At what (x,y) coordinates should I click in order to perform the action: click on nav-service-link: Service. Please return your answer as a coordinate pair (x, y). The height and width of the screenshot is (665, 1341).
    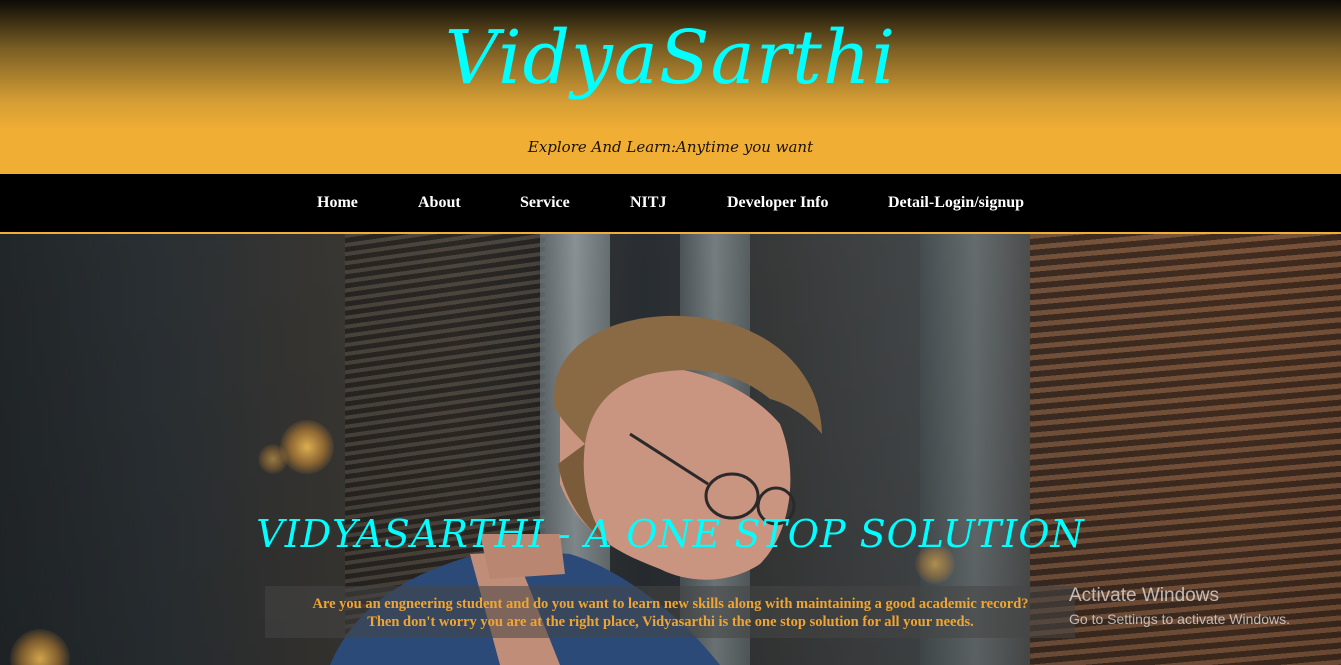
    Looking at the image, I should click on (545, 203).